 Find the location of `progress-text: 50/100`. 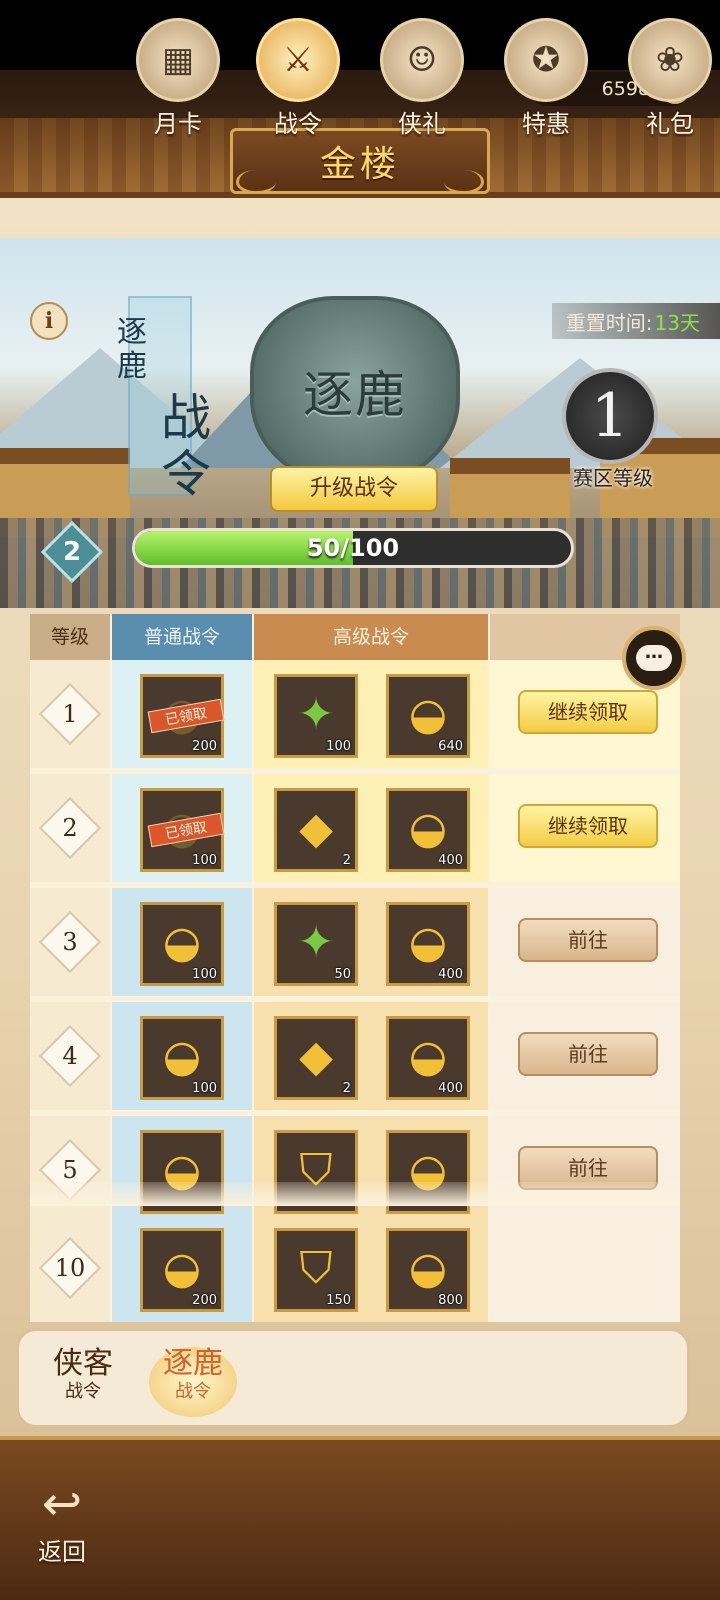

progress-text: 50/100 is located at coordinates (353, 548).